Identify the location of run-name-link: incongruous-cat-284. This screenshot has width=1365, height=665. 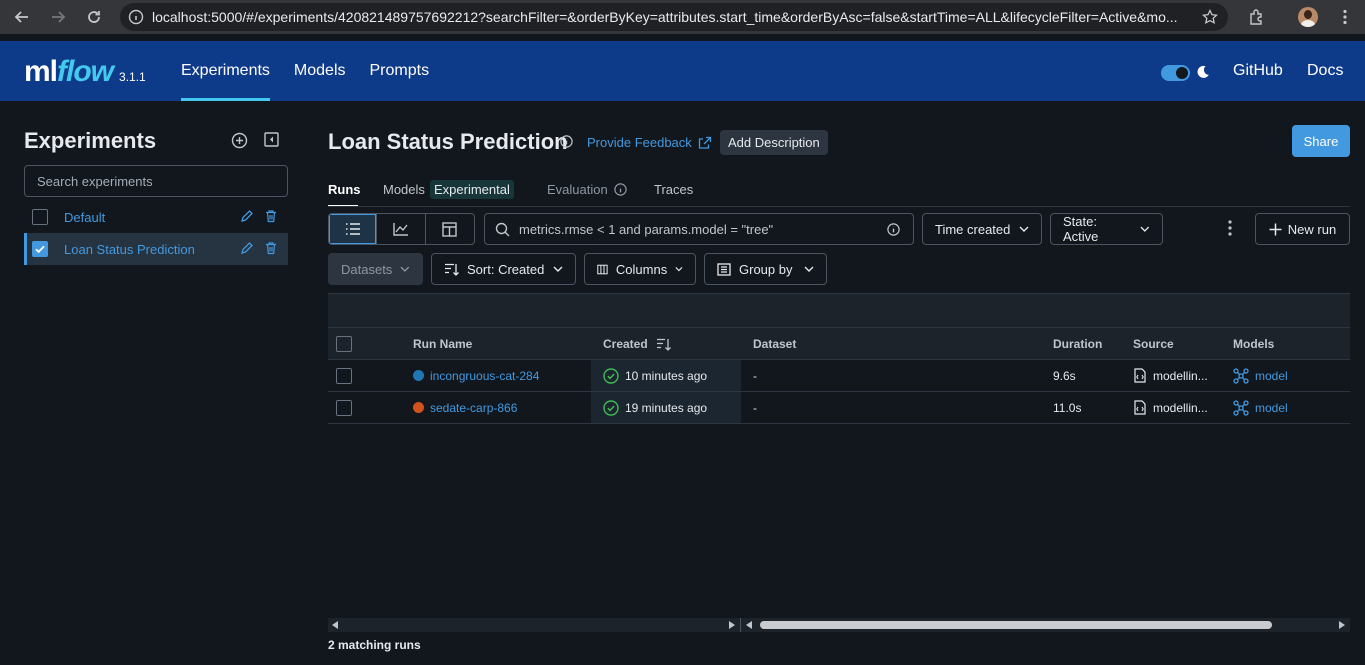
(484, 376).